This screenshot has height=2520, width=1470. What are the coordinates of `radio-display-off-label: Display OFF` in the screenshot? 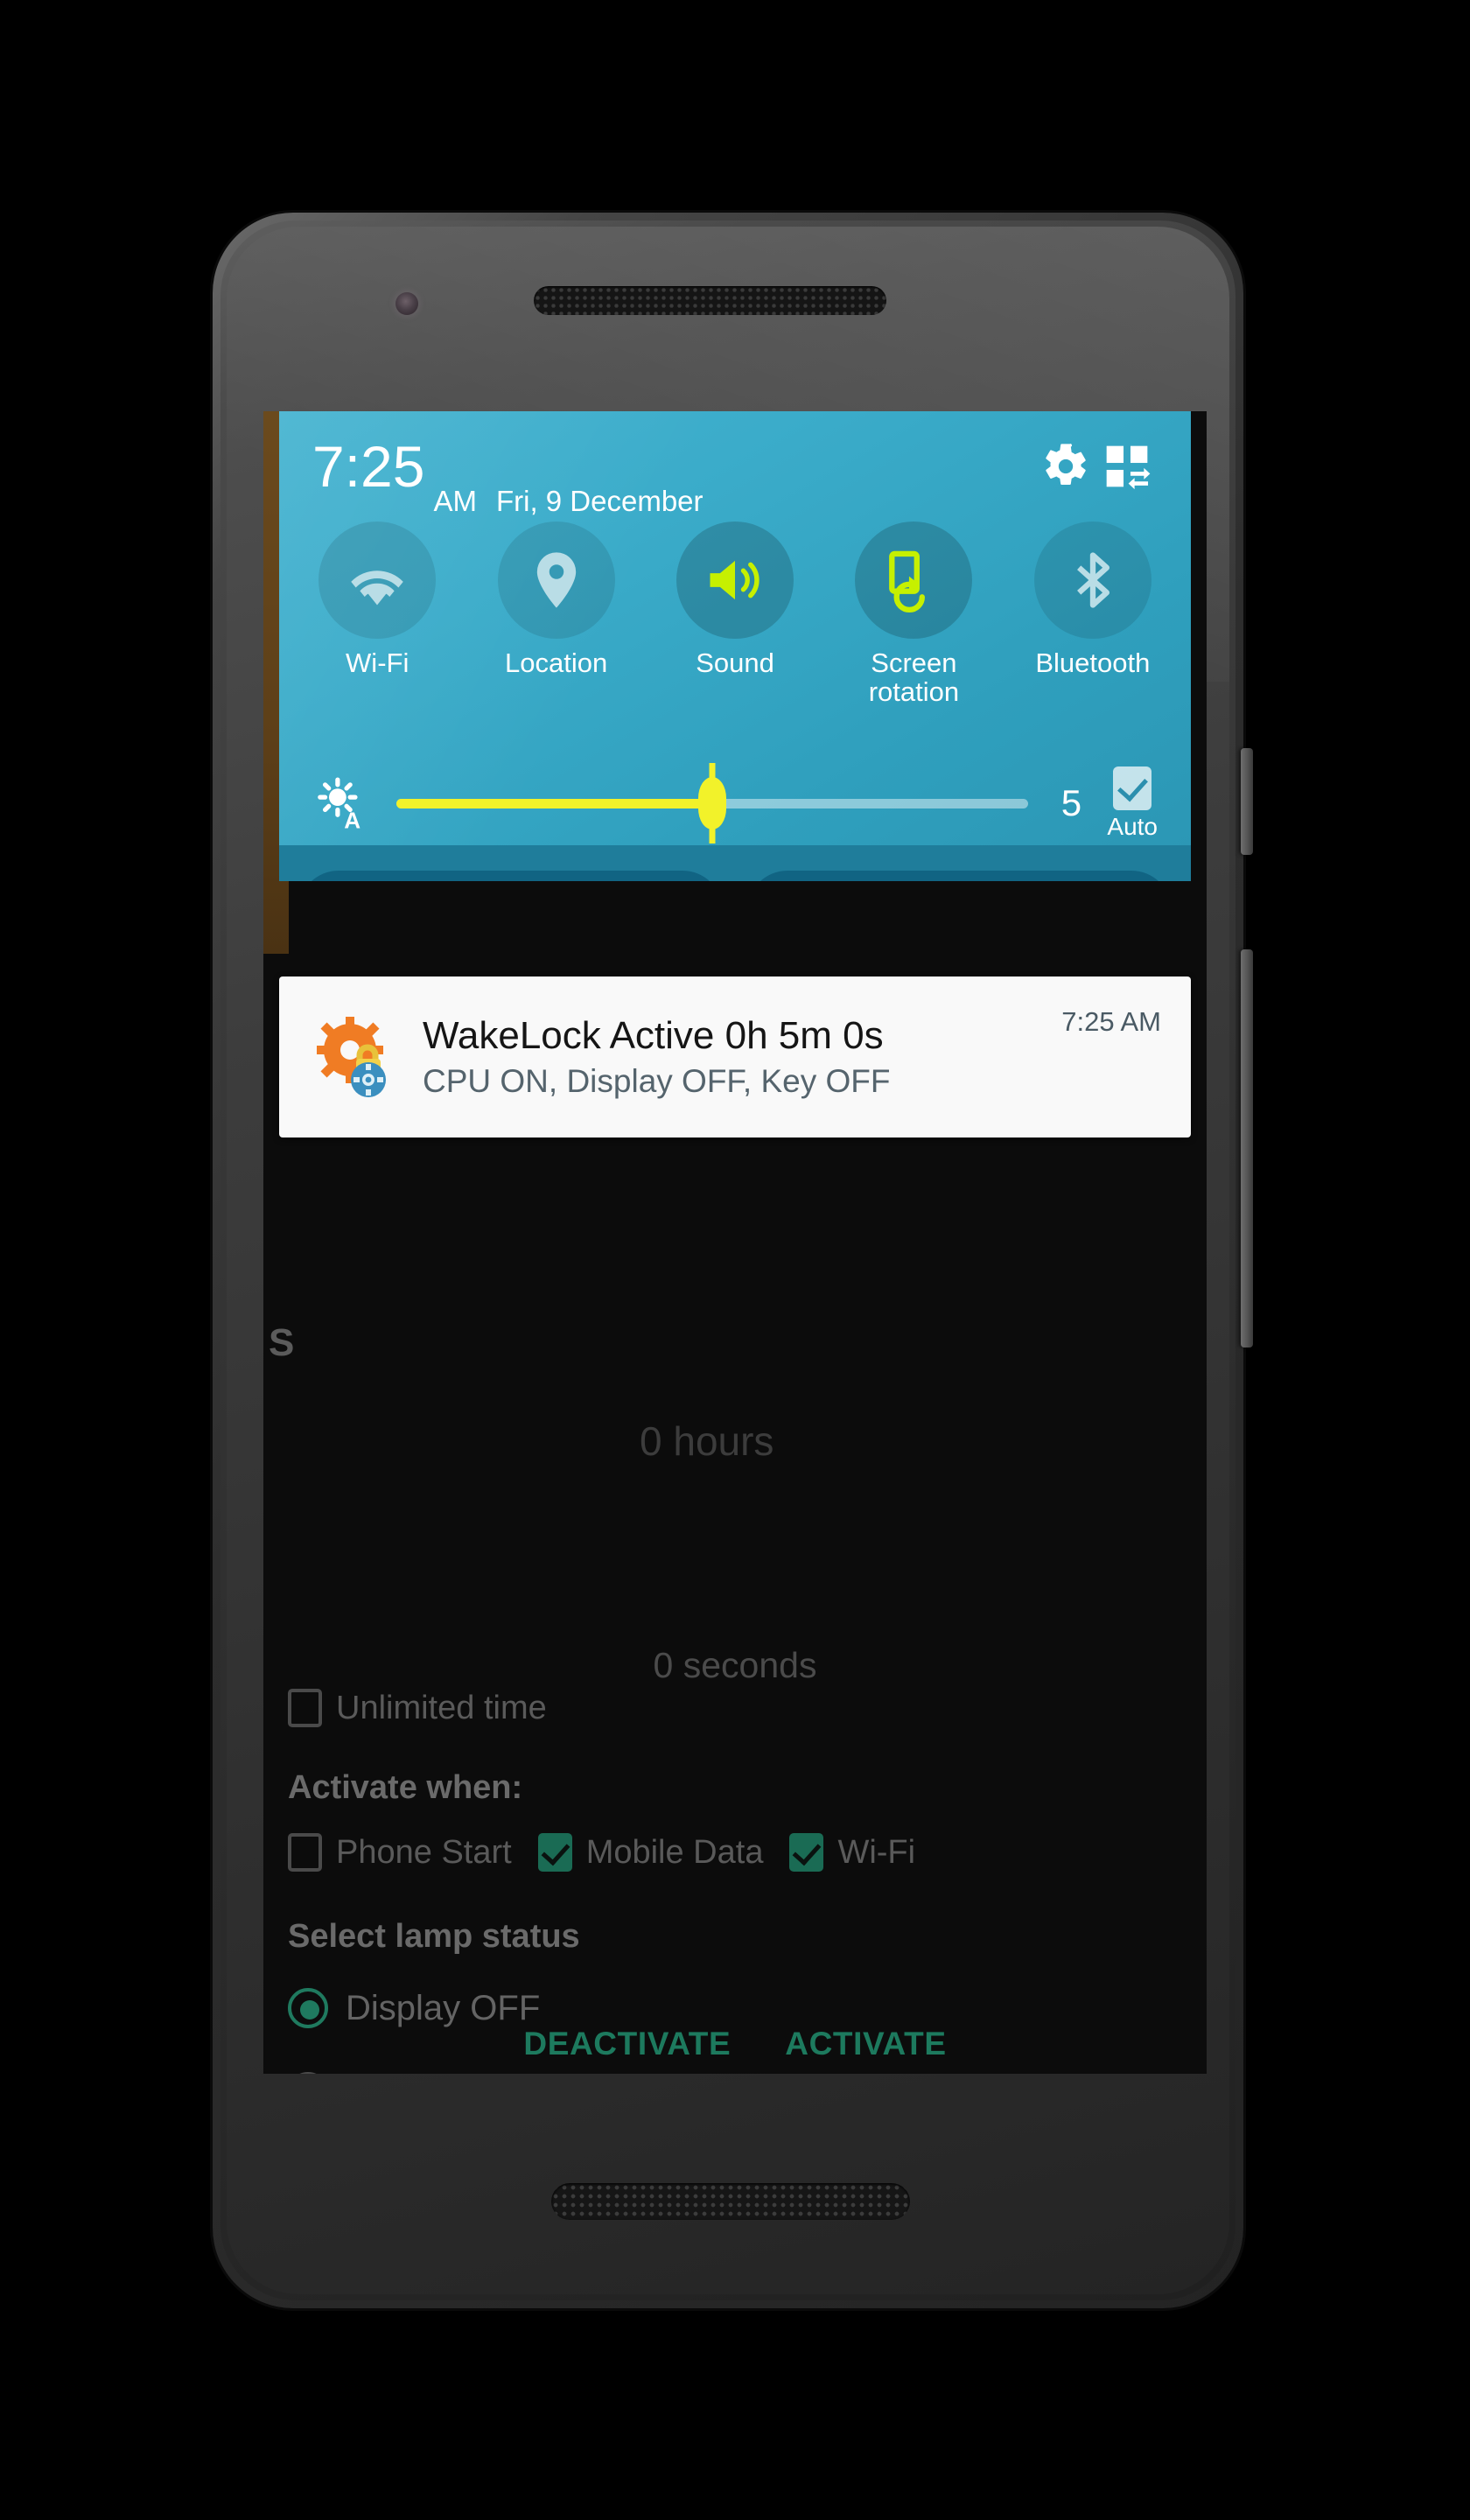 It's located at (443, 2007).